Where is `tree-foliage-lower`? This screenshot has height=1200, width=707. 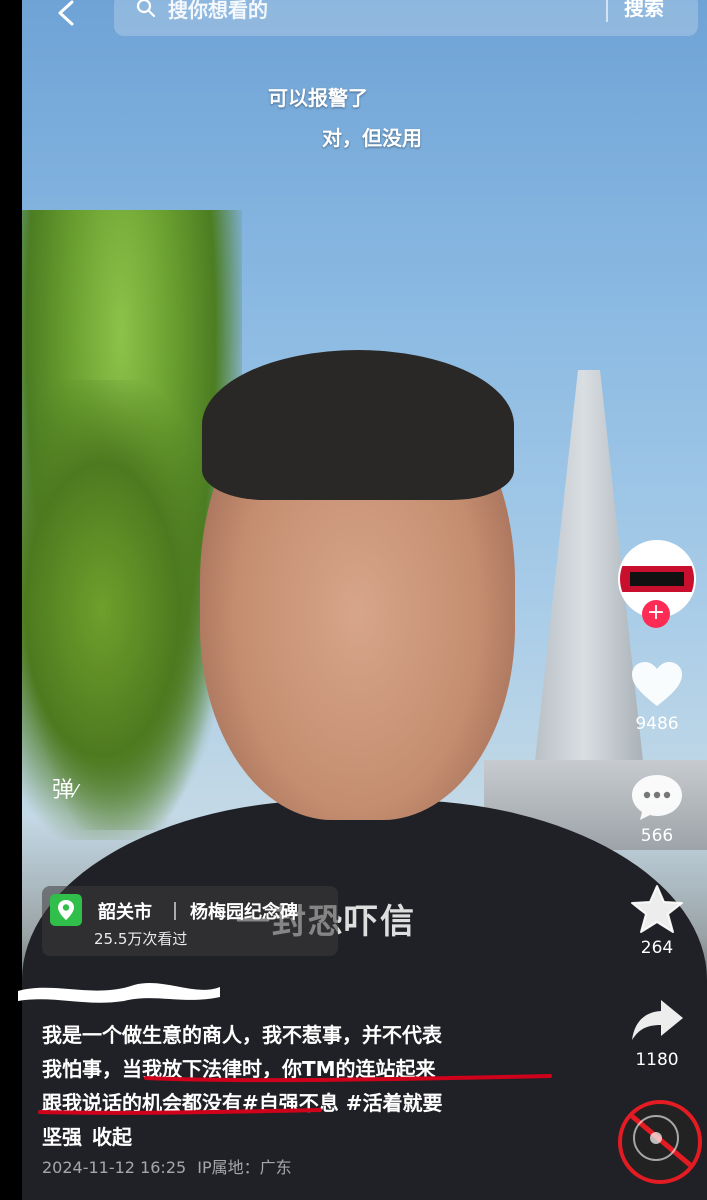 tree-foliage-lower is located at coordinates (122, 610).